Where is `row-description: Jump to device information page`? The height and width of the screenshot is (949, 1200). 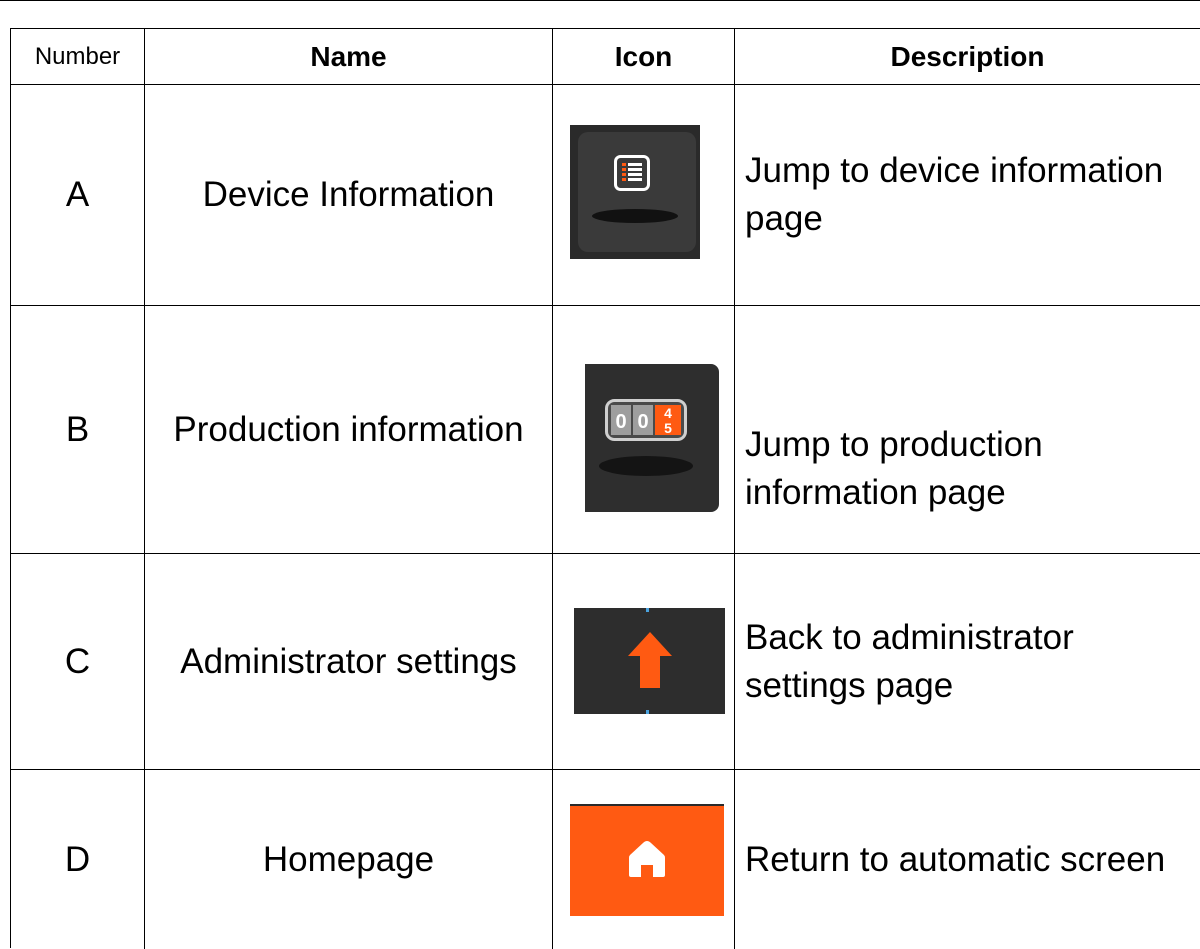 row-description: Jump to device information page is located at coordinates (954, 194).